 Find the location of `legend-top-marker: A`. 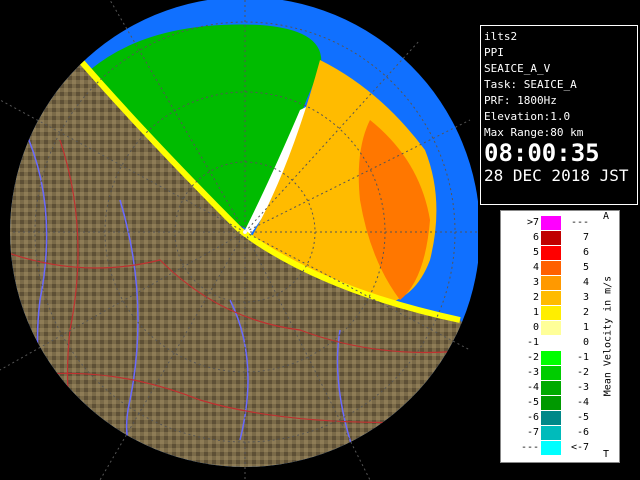

legend-top-marker: A is located at coordinates (606, 216).